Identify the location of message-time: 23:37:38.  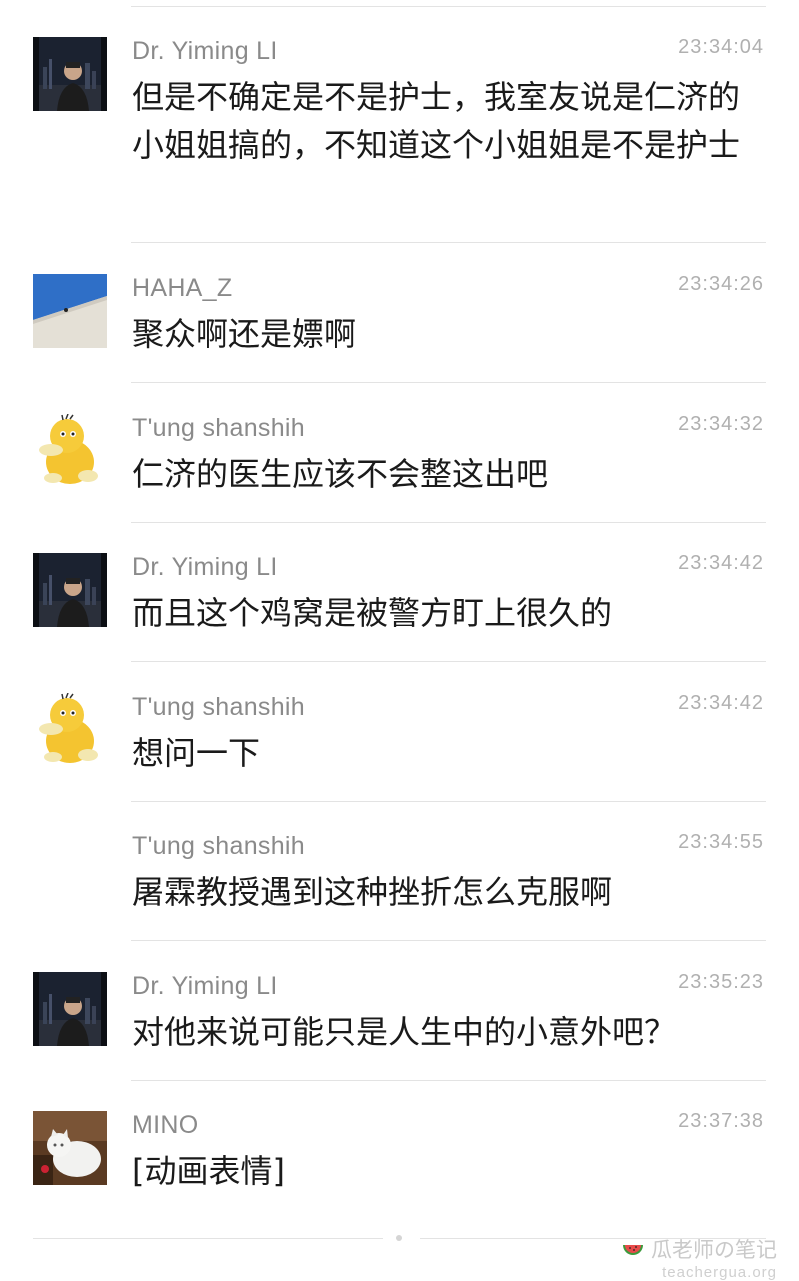
(721, 1121).